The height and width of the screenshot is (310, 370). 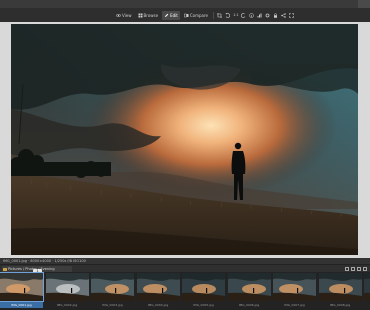 I want to click on pencil-icon, so click(x=167, y=15).